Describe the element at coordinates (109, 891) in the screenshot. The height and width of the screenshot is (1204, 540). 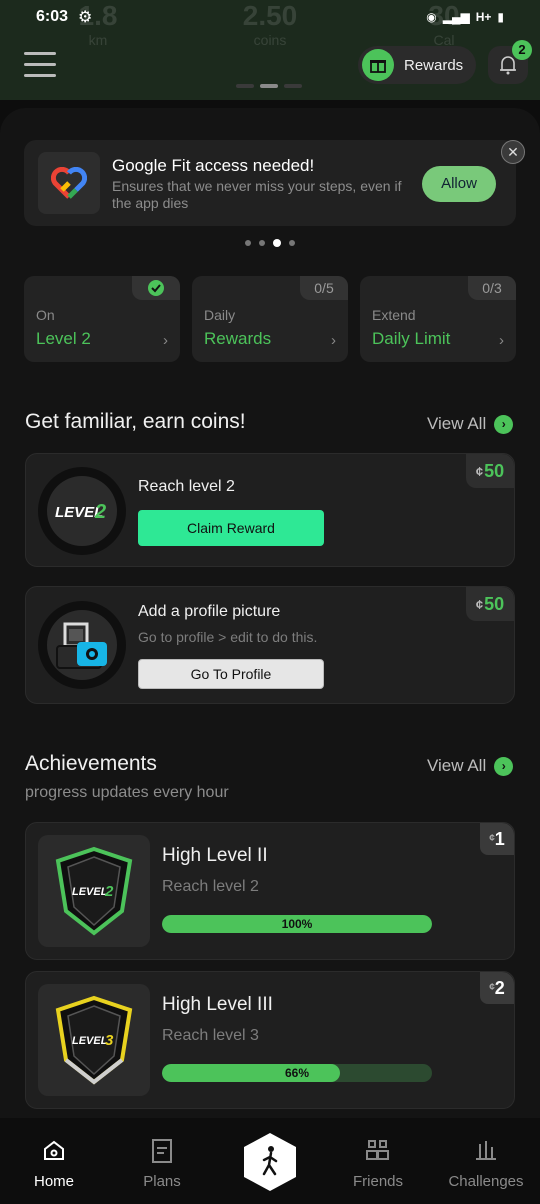
I see `shield-level-num: 2` at that location.